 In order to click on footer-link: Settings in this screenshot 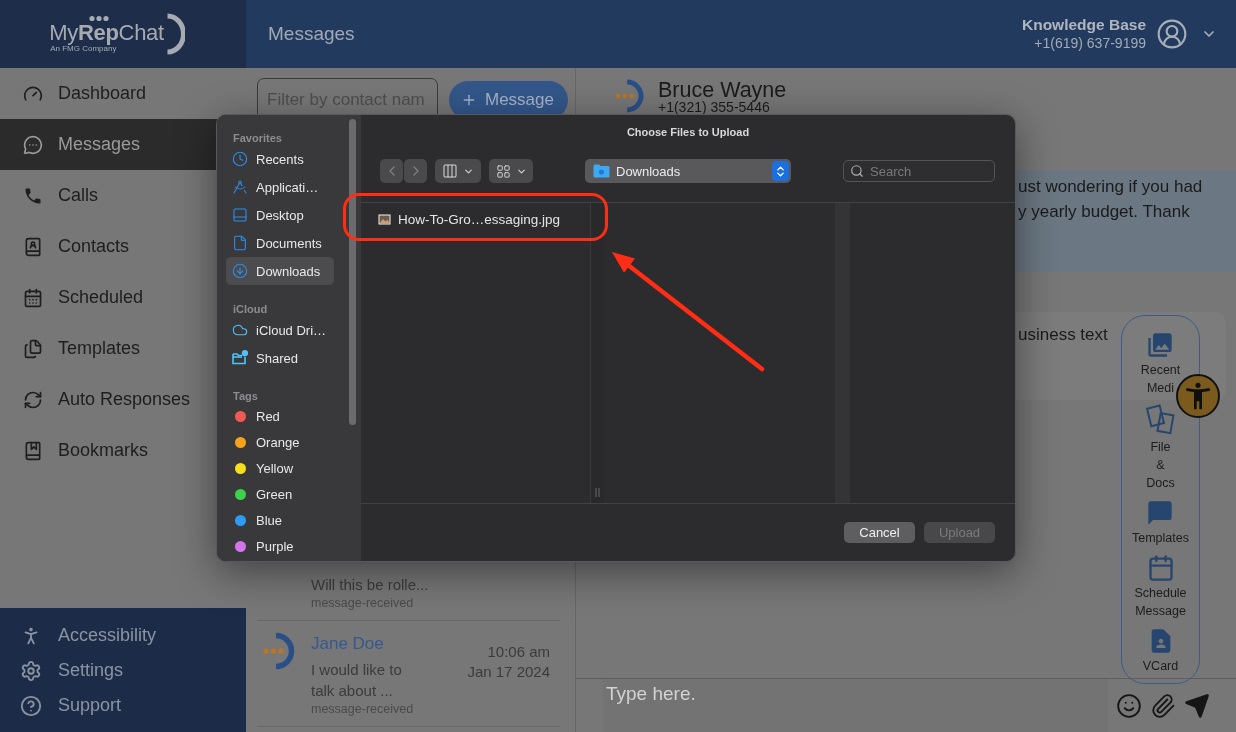, I will do `click(123, 670)`.